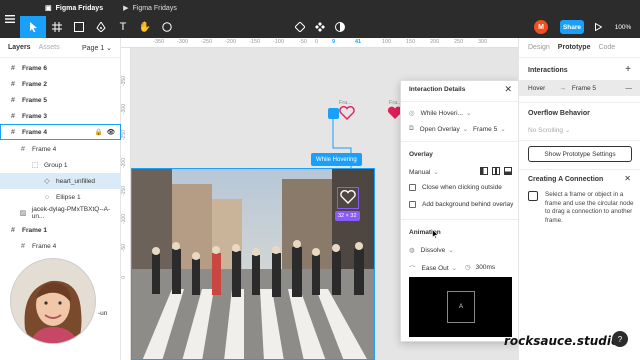 The image size is (640, 360). What do you see at coordinates (411, 128) in the screenshot?
I see `action-icon: ⧉` at bounding box center [411, 128].